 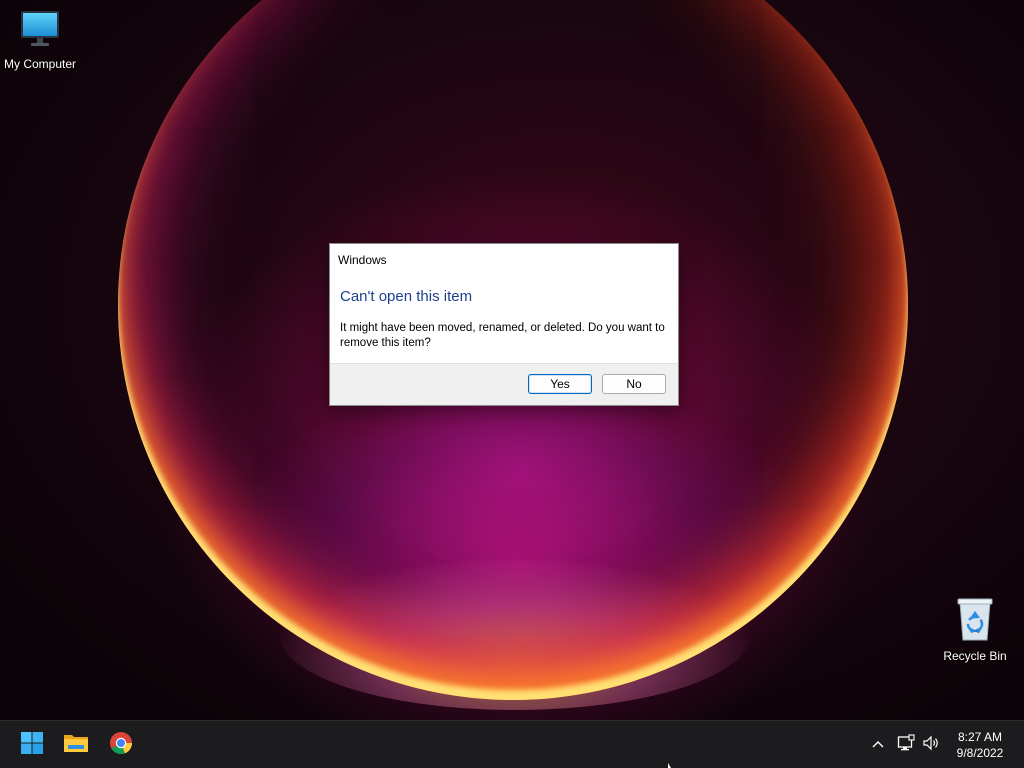 I want to click on wallpaper-bloom-bottom, so click(x=515, y=635).